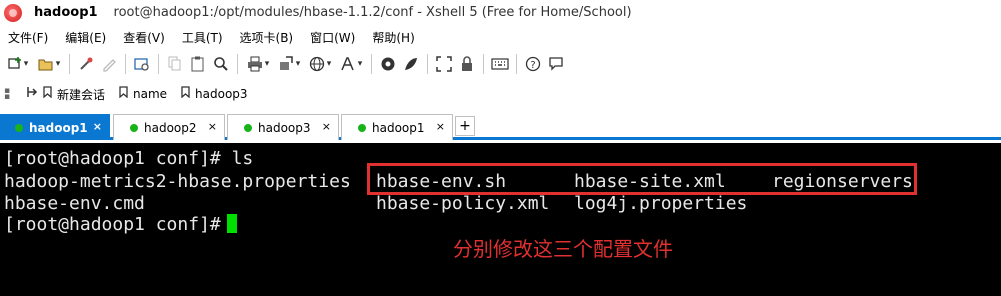  I want to click on globe-icon, so click(320, 64).